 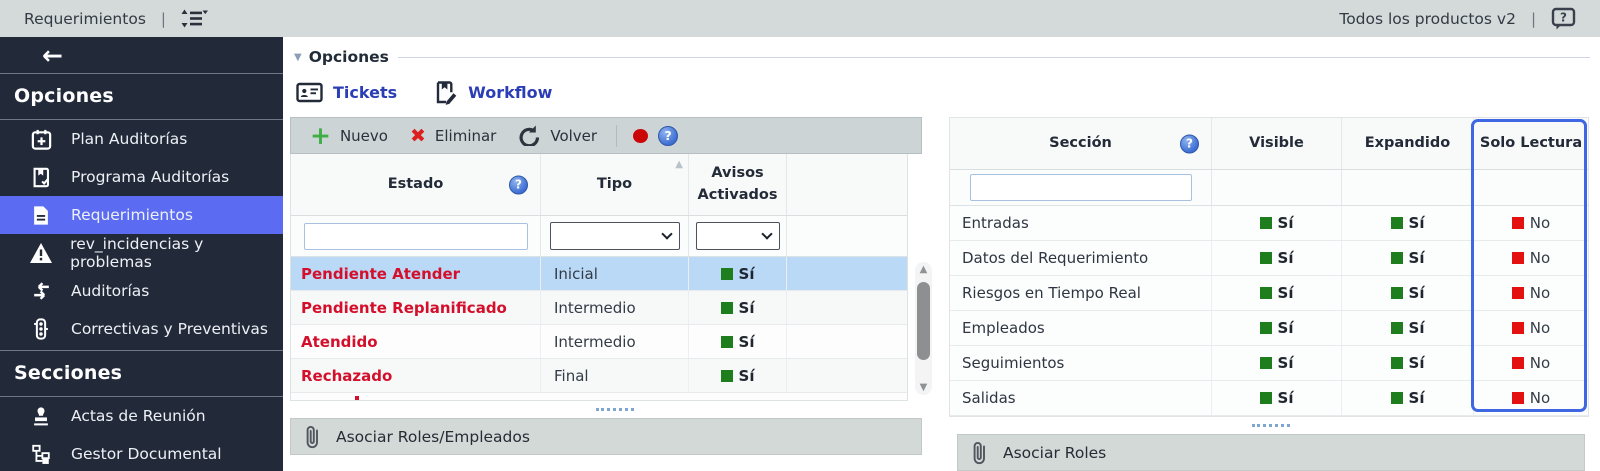 What do you see at coordinates (615, 184) in the screenshot?
I see `column-header-tipo: Tipo ▲` at bounding box center [615, 184].